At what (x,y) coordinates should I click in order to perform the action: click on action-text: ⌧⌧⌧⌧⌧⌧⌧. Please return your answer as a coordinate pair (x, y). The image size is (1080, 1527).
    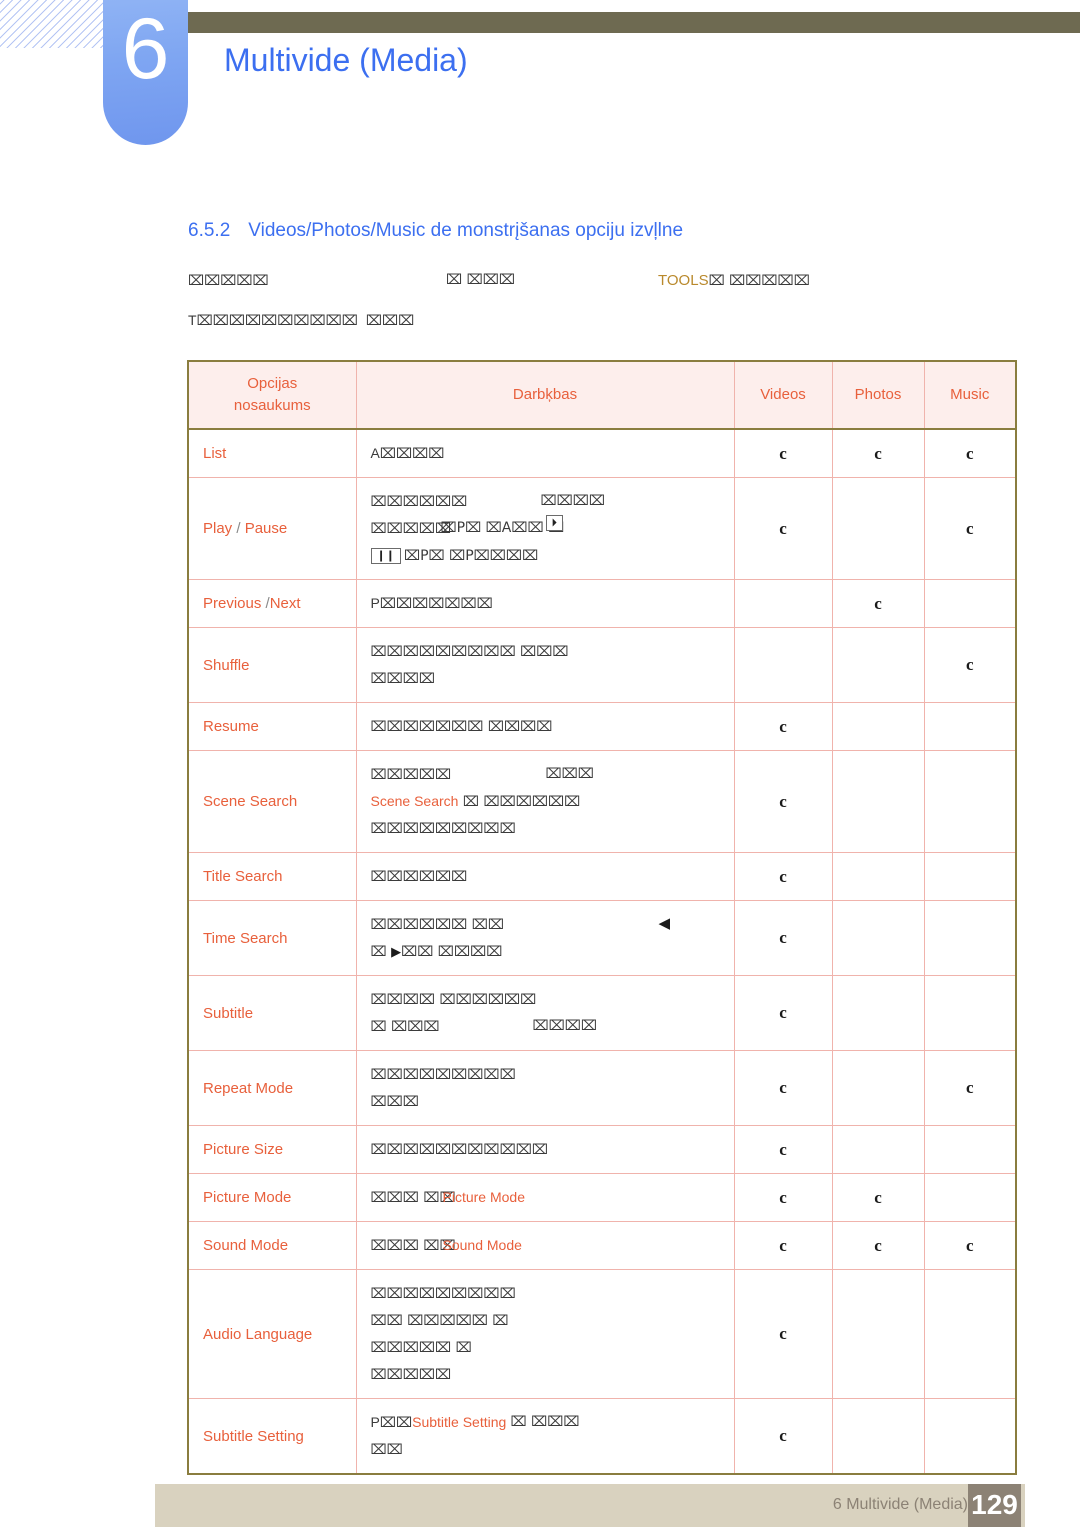
    Looking at the image, I should click on (436, 604).